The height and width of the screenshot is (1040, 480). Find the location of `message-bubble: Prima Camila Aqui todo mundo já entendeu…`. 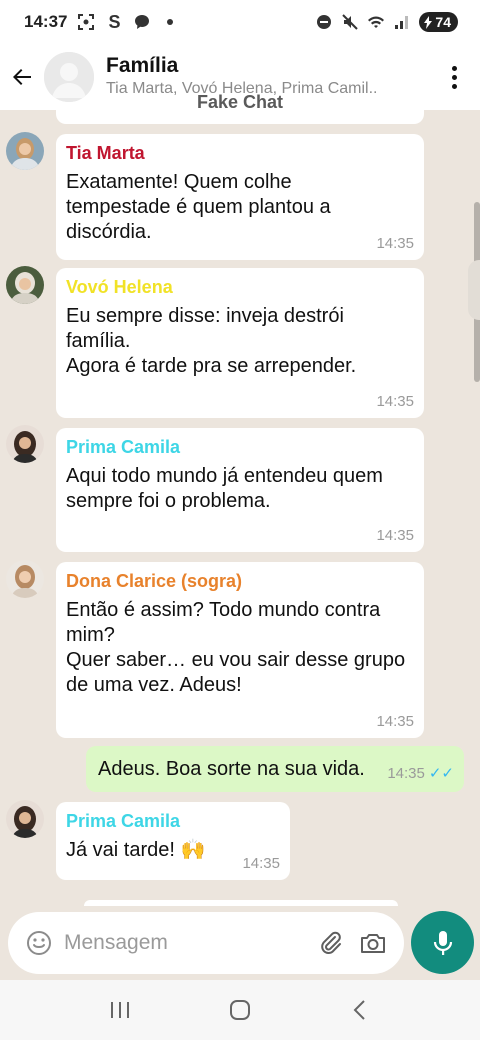

message-bubble: Prima Camila Aqui todo mundo já entendeu… is located at coordinates (240, 490).